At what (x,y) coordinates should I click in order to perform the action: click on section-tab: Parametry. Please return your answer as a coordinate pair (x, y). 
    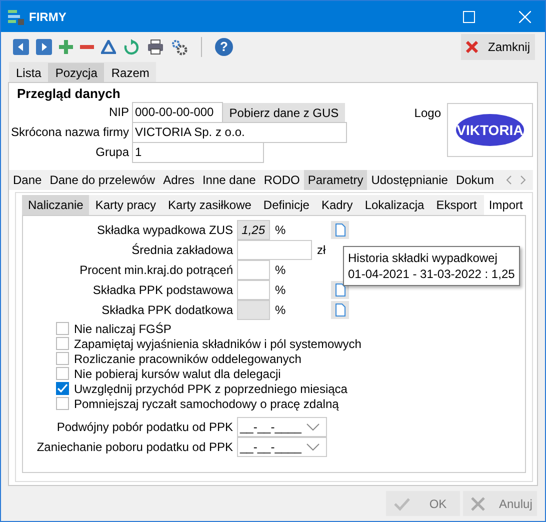
    Looking at the image, I should click on (336, 180).